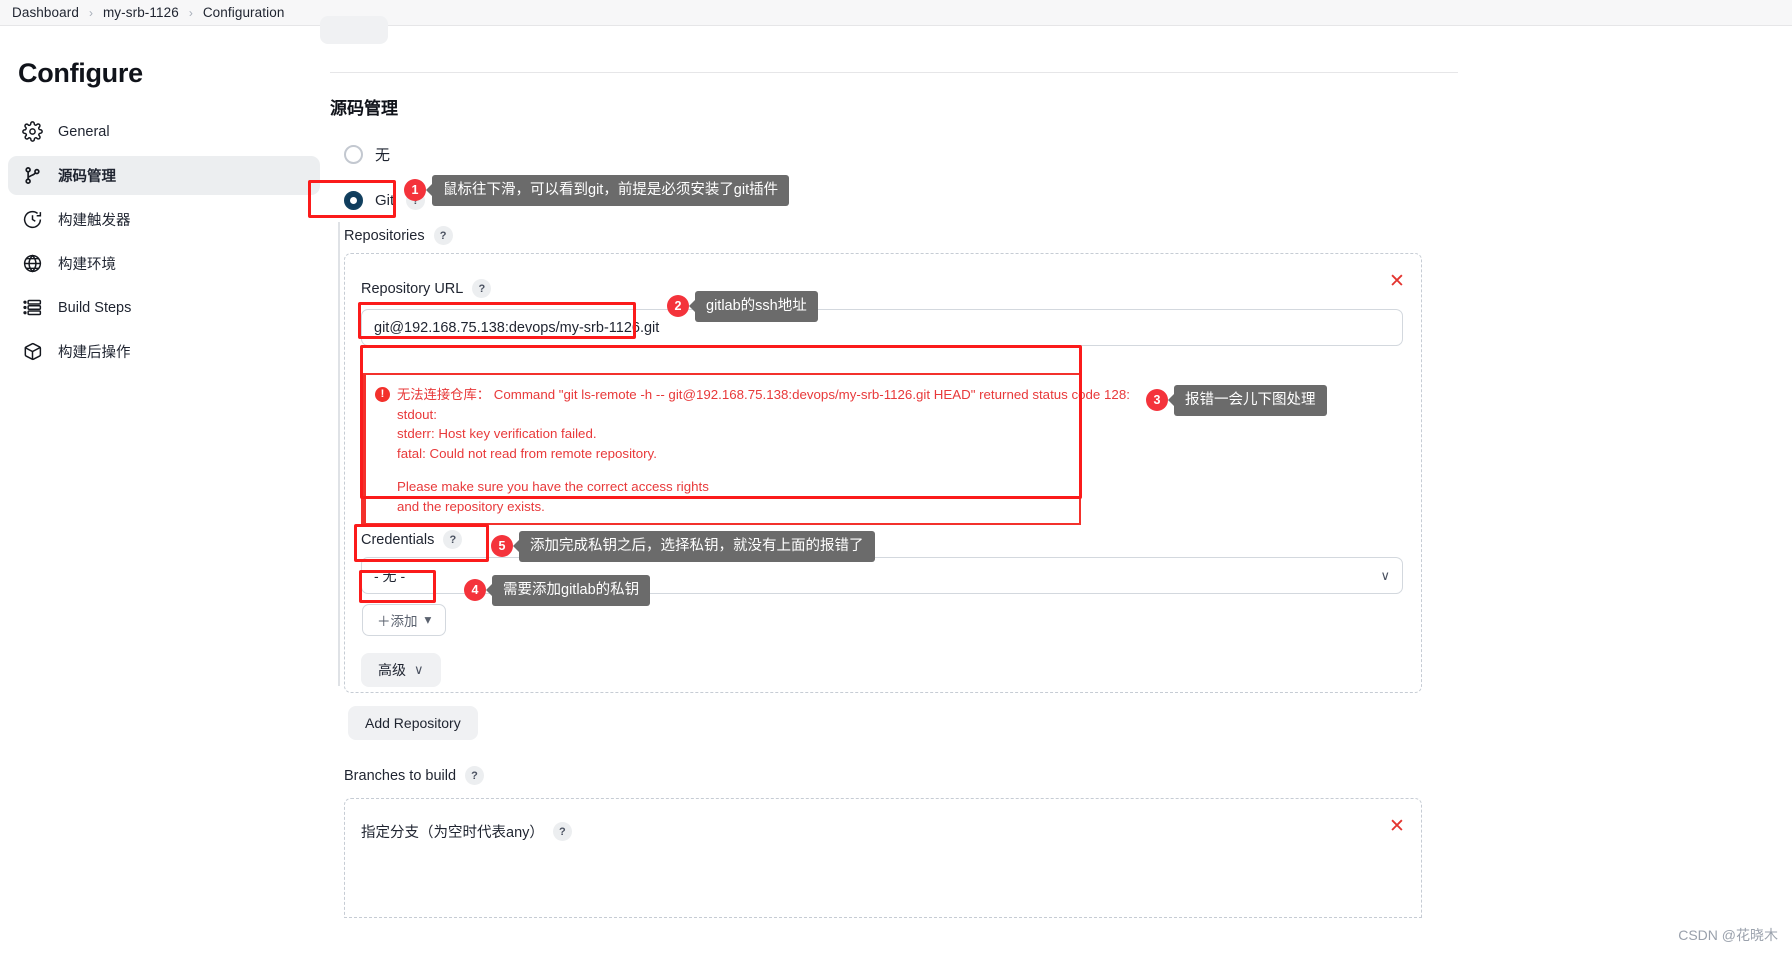  Describe the element at coordinates (678, 306) in the screenshot. I see `annotation-number: 2` at that location.